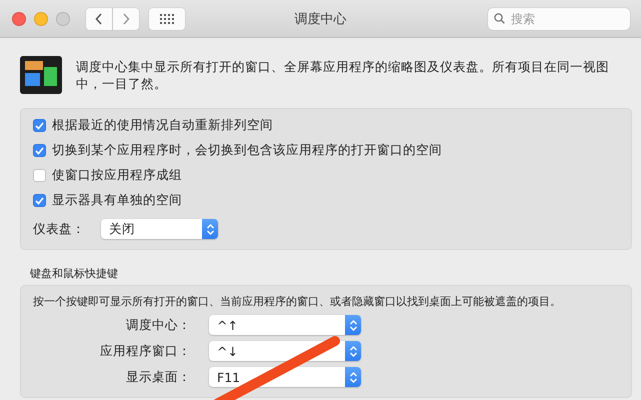 Image resolution: width=641 pixels, height=400 pixels. What do you see at coordinates (162, 125) in the screenshot?
I see `option-label: 根据最近的使用情况自动重新排列空间` at bounding box center [162, 125].